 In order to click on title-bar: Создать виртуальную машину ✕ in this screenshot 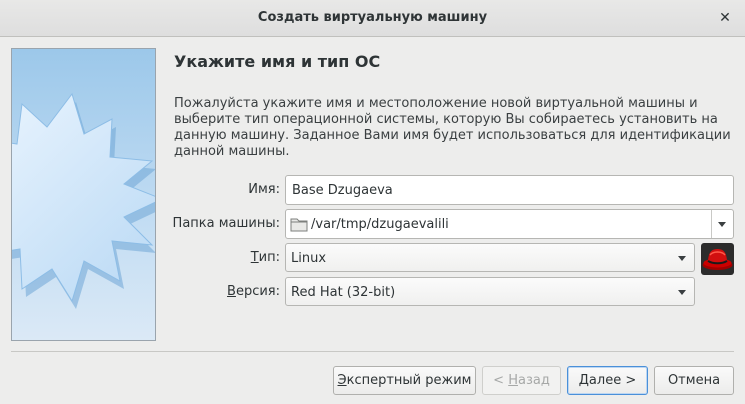, I will do `click(372, 18)`.